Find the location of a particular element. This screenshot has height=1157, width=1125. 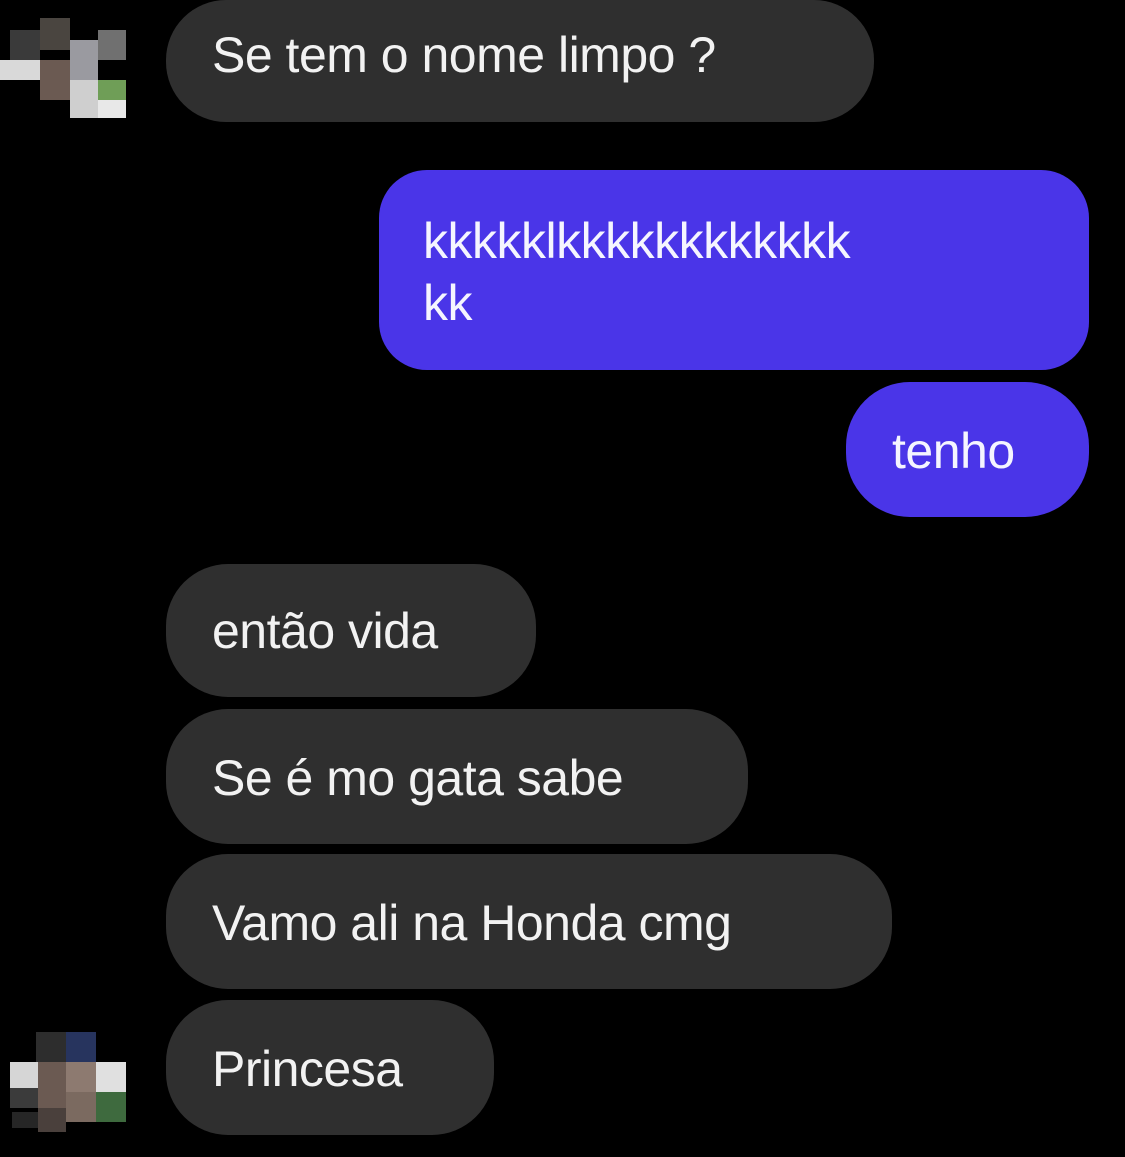

incoming-message: Princesa is located at coordinates (330, 1067).